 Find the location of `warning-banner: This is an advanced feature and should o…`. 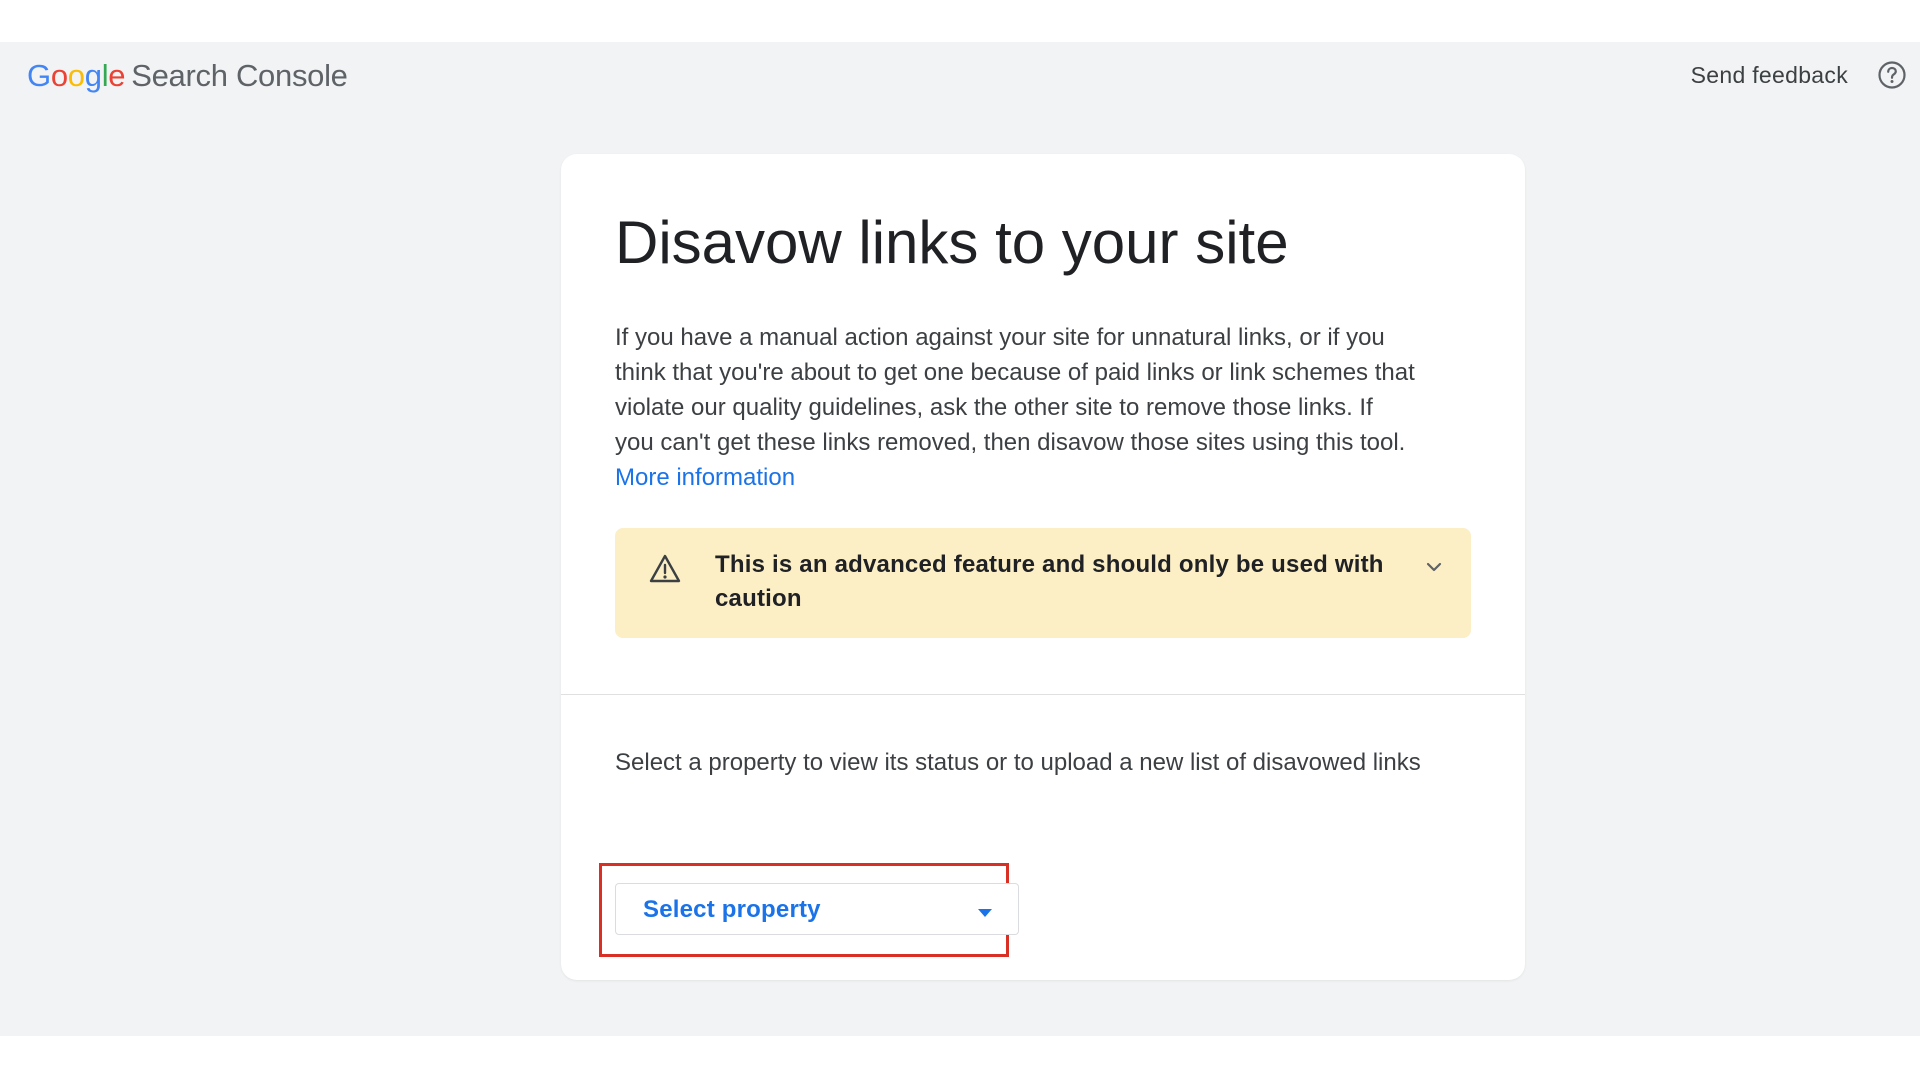

warning-banner: This is an advanced feature and should o… is located at coordinates (1043, 583).